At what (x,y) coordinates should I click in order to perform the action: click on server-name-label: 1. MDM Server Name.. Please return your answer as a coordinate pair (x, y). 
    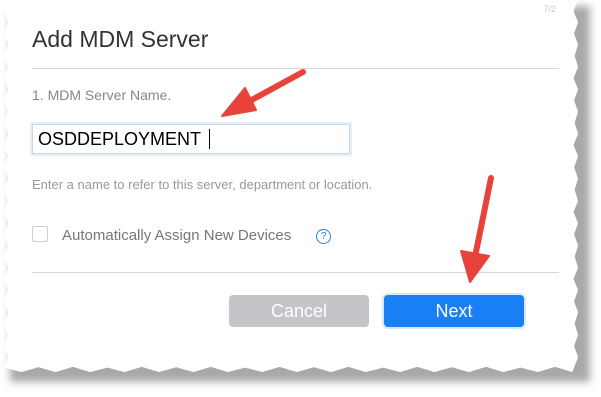
    Looking at the image, I should click on (102, 95).